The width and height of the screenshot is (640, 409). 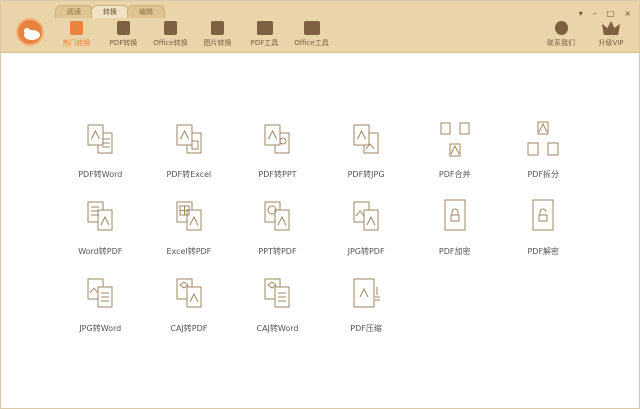 What do you see at coordinates (100, 218) in the screenshot?
I see `word-to-pdf-icon` at bounding box center [100, 218].